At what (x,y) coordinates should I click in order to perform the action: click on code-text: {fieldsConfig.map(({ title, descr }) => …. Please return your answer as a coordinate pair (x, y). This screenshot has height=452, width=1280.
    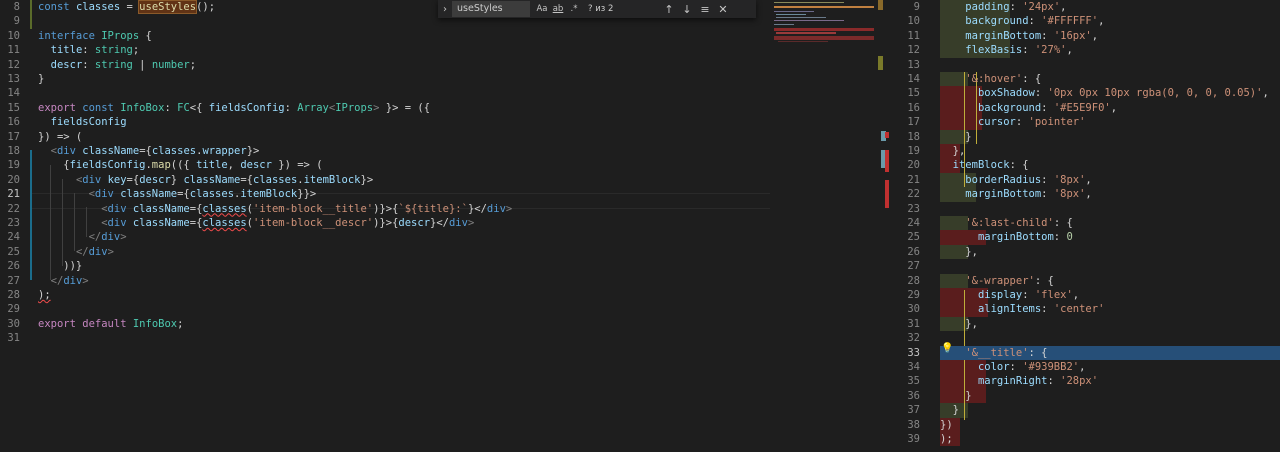
    Looking at the image, I should click on (180, 165).